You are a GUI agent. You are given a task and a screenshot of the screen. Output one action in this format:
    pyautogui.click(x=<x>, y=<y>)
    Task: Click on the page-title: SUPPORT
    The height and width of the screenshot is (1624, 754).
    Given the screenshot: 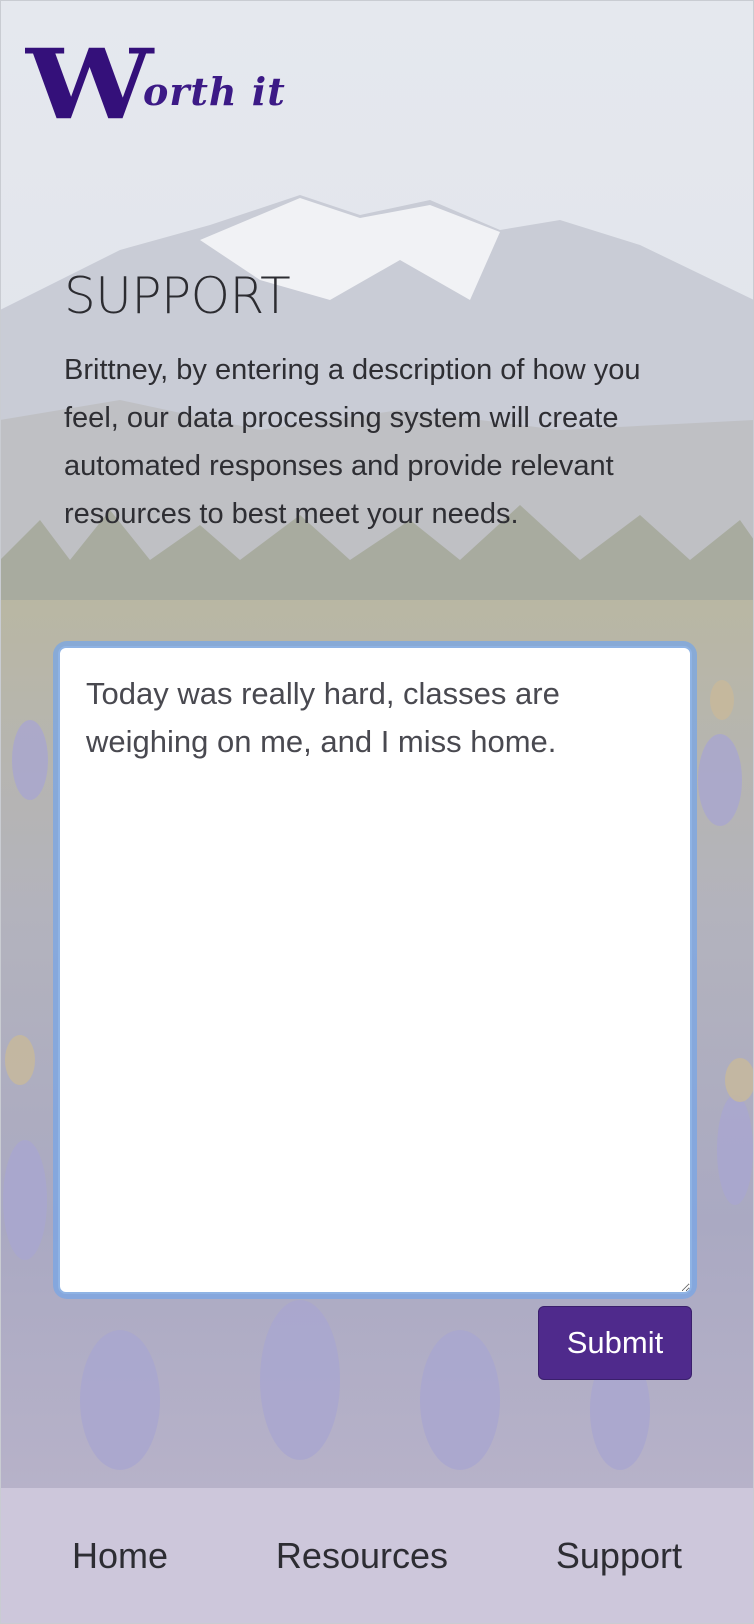 What is the action you would take?
    pyautogui.click(x=177, y=296)
    